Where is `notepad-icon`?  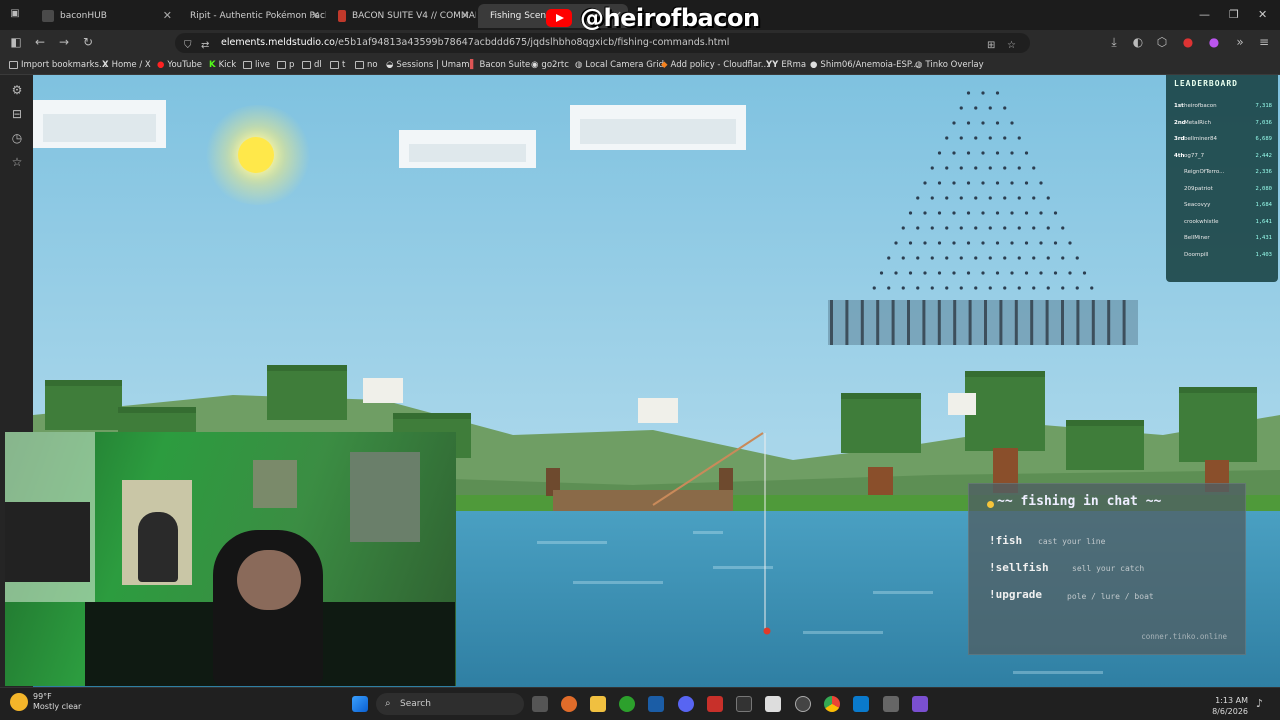
notepad-icon is located at coordinates (773, 704).